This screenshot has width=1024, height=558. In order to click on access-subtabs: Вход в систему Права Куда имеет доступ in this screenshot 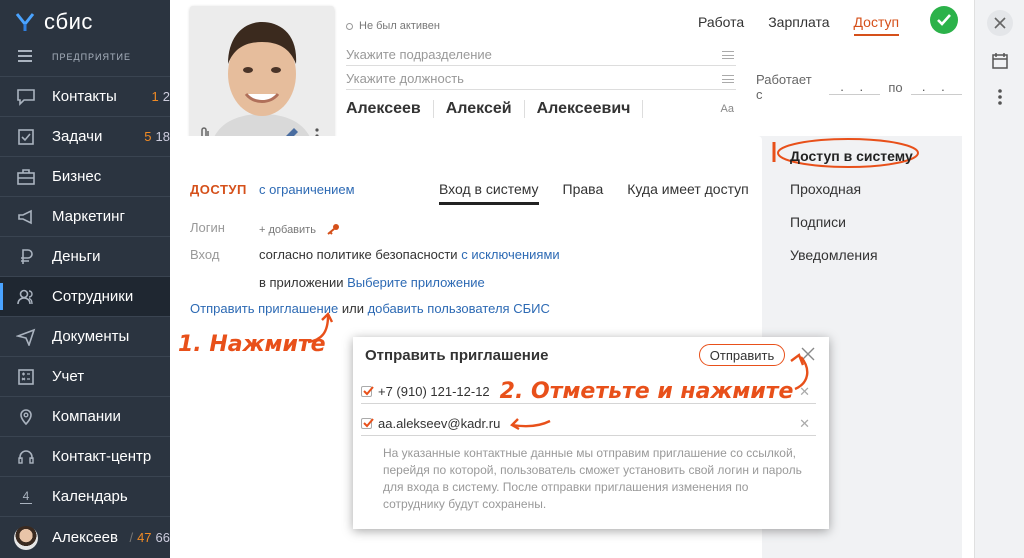, I will do `click(594, 193)`.